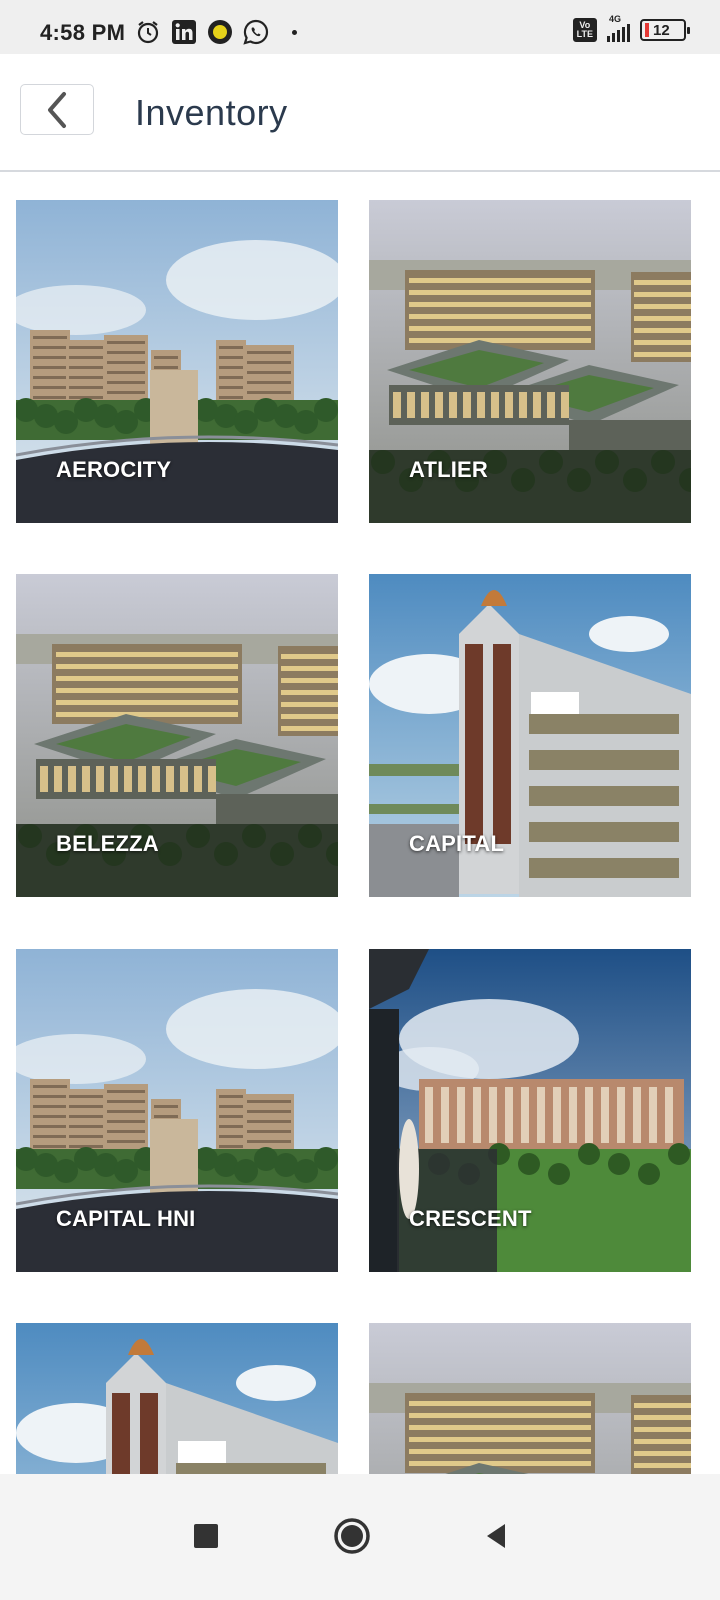 This screenshot has height=1600, width=720. I want to click on volte-icon: Vo LTE, so click(584, 30).